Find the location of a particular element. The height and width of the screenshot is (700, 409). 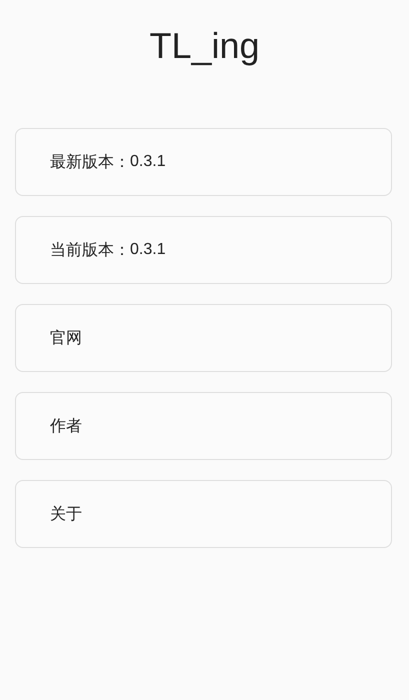

item-label: 官网 is located at coordinates (66, 338).